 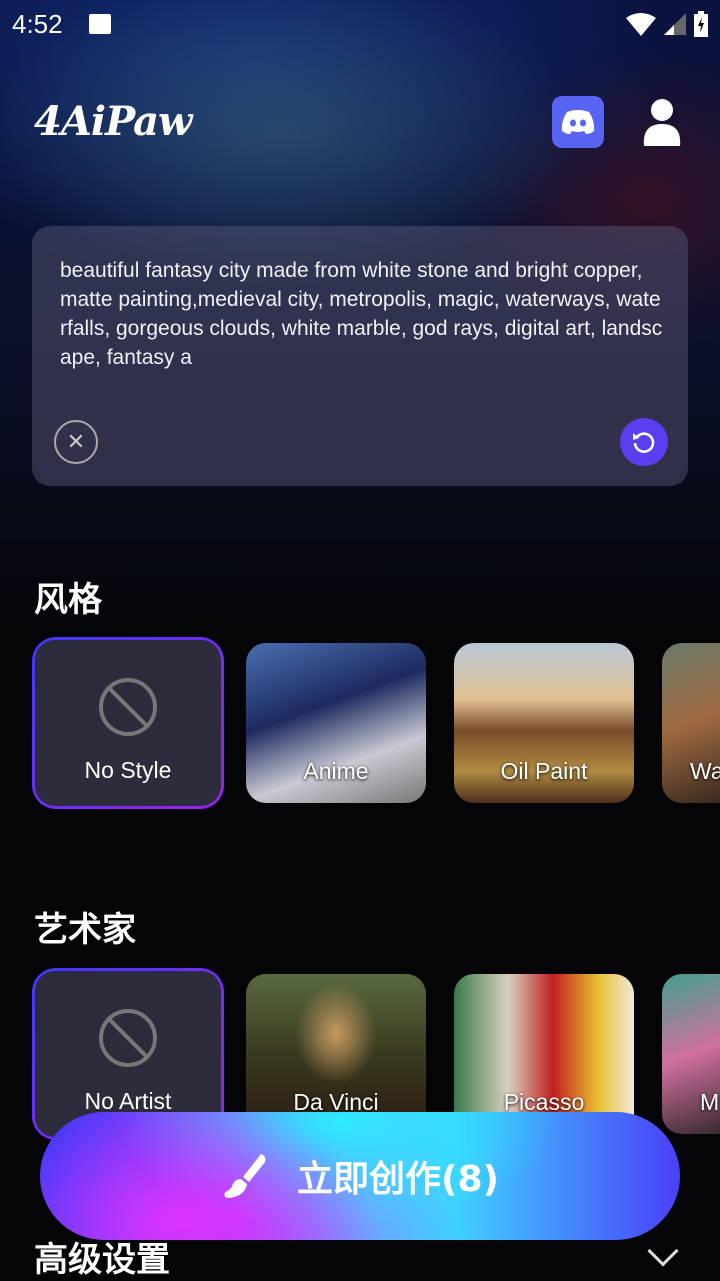 I want to click on card-label: Oil Paint, so click(x=544, y=771).